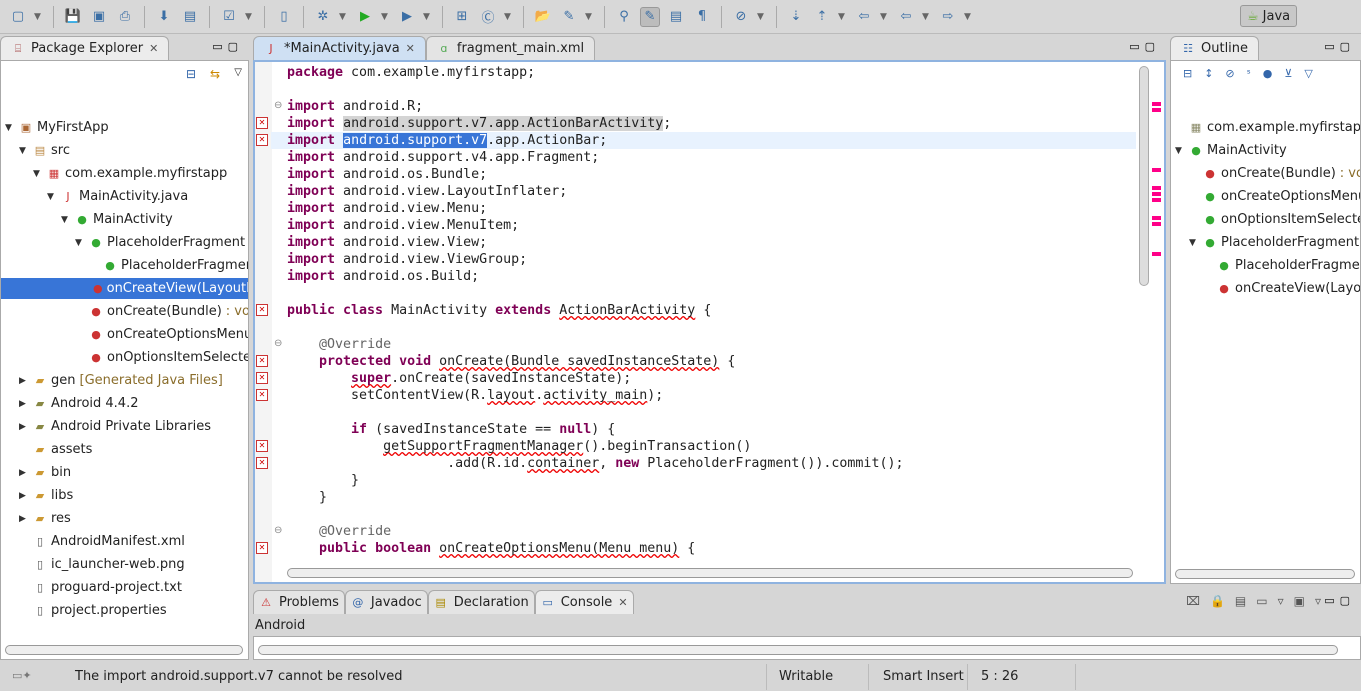 The width and height of the screenshot is (1361, 691). What do you see at coordinates (403, 225) in the screenshot?
I see `code-line: import android.view.MenuItem;` at bounding box center [403, 225].